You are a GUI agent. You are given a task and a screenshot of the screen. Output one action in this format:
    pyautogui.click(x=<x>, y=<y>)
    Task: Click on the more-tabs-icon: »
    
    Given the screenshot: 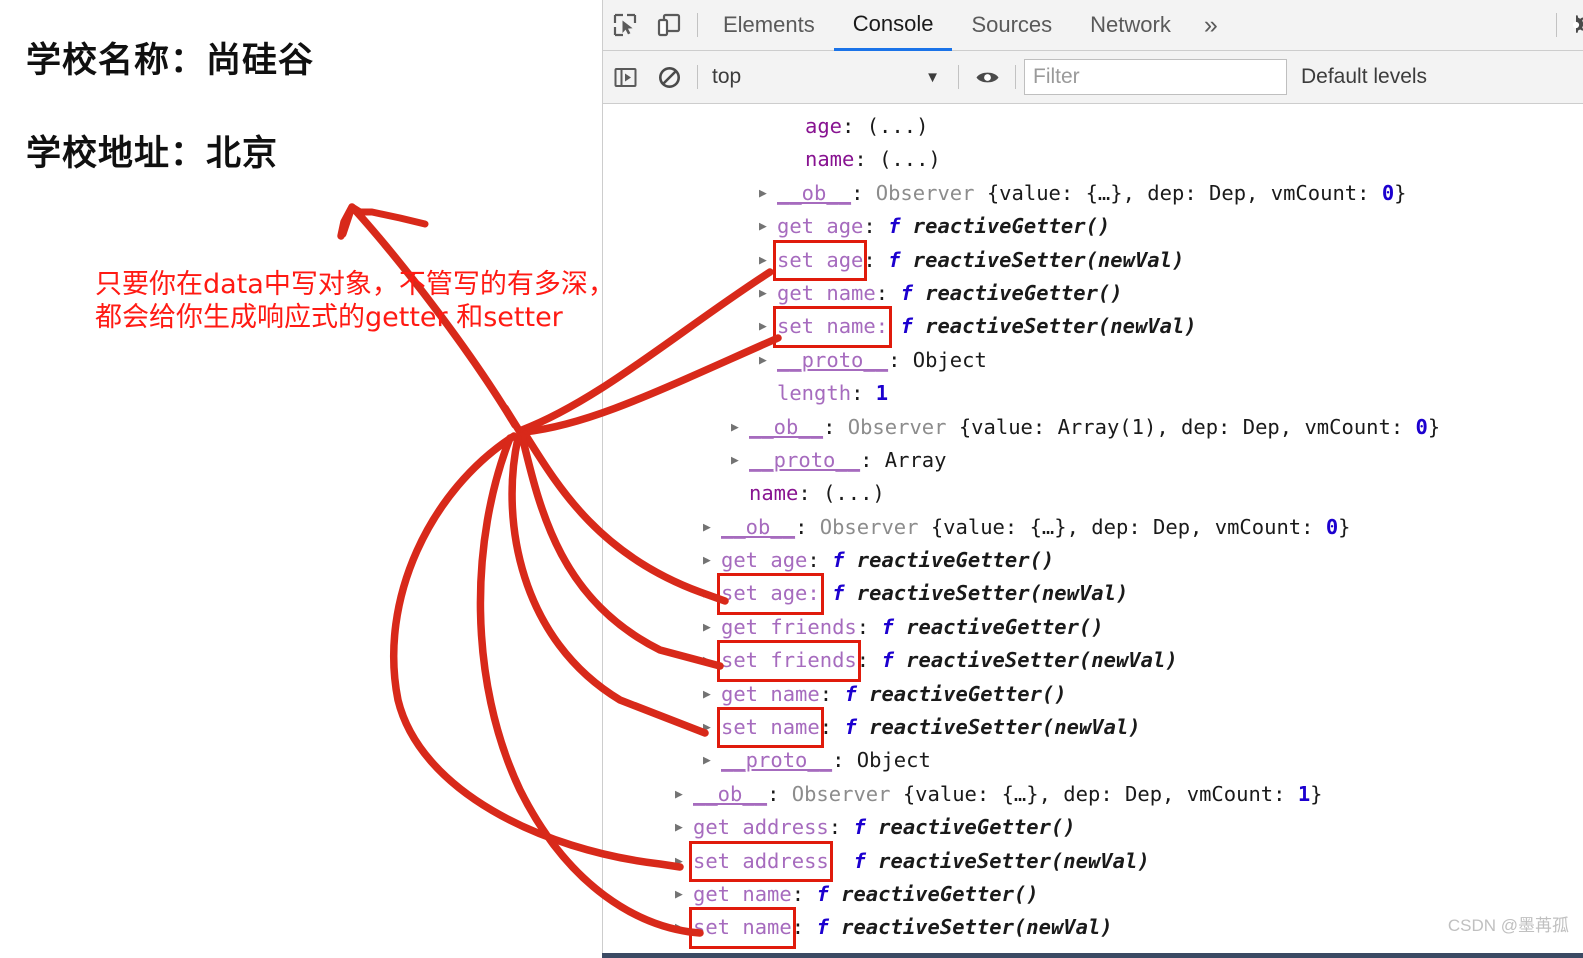 What is the action you would take?
    pyautogui.click(x=1211, y=25)
    